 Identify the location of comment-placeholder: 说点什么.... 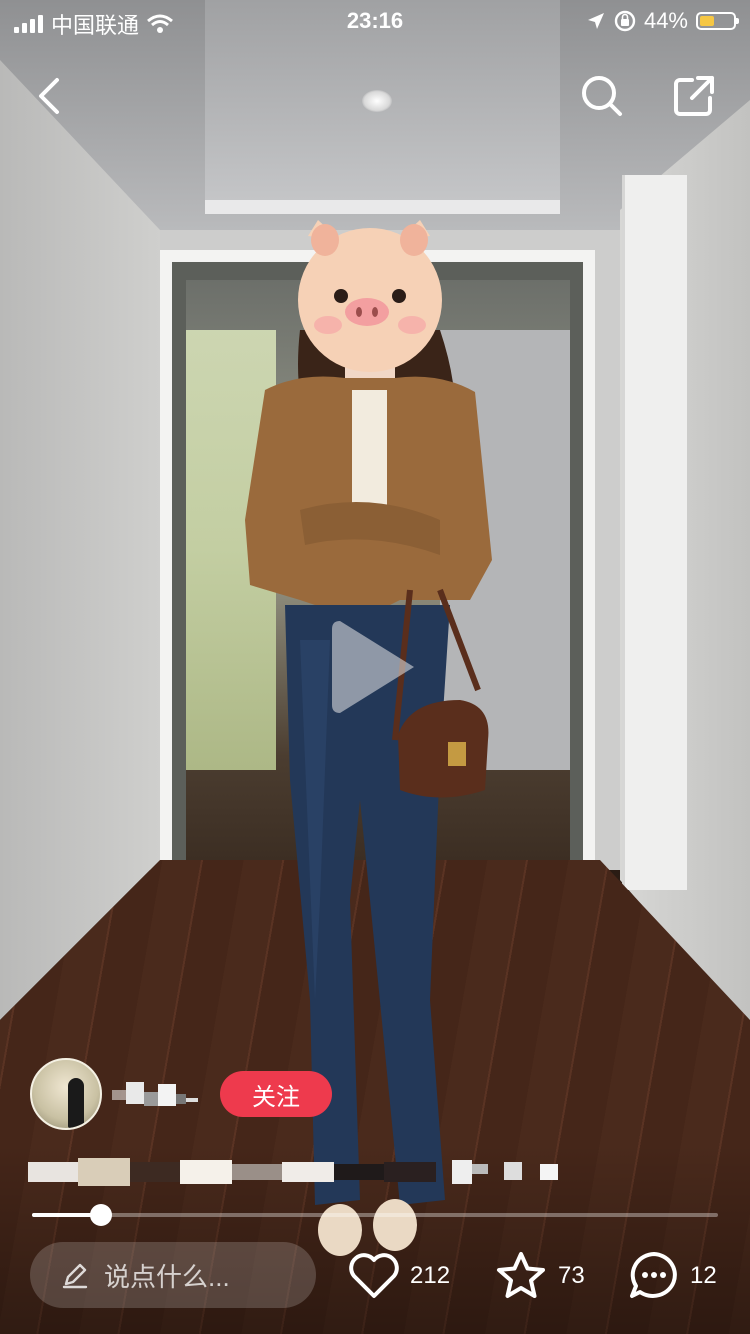
(167, 1276).